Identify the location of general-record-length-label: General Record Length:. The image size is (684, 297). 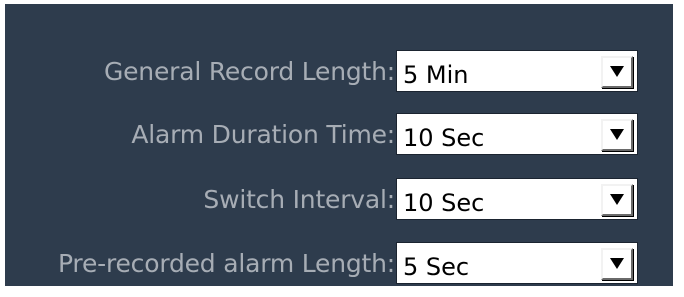
(249, 71).